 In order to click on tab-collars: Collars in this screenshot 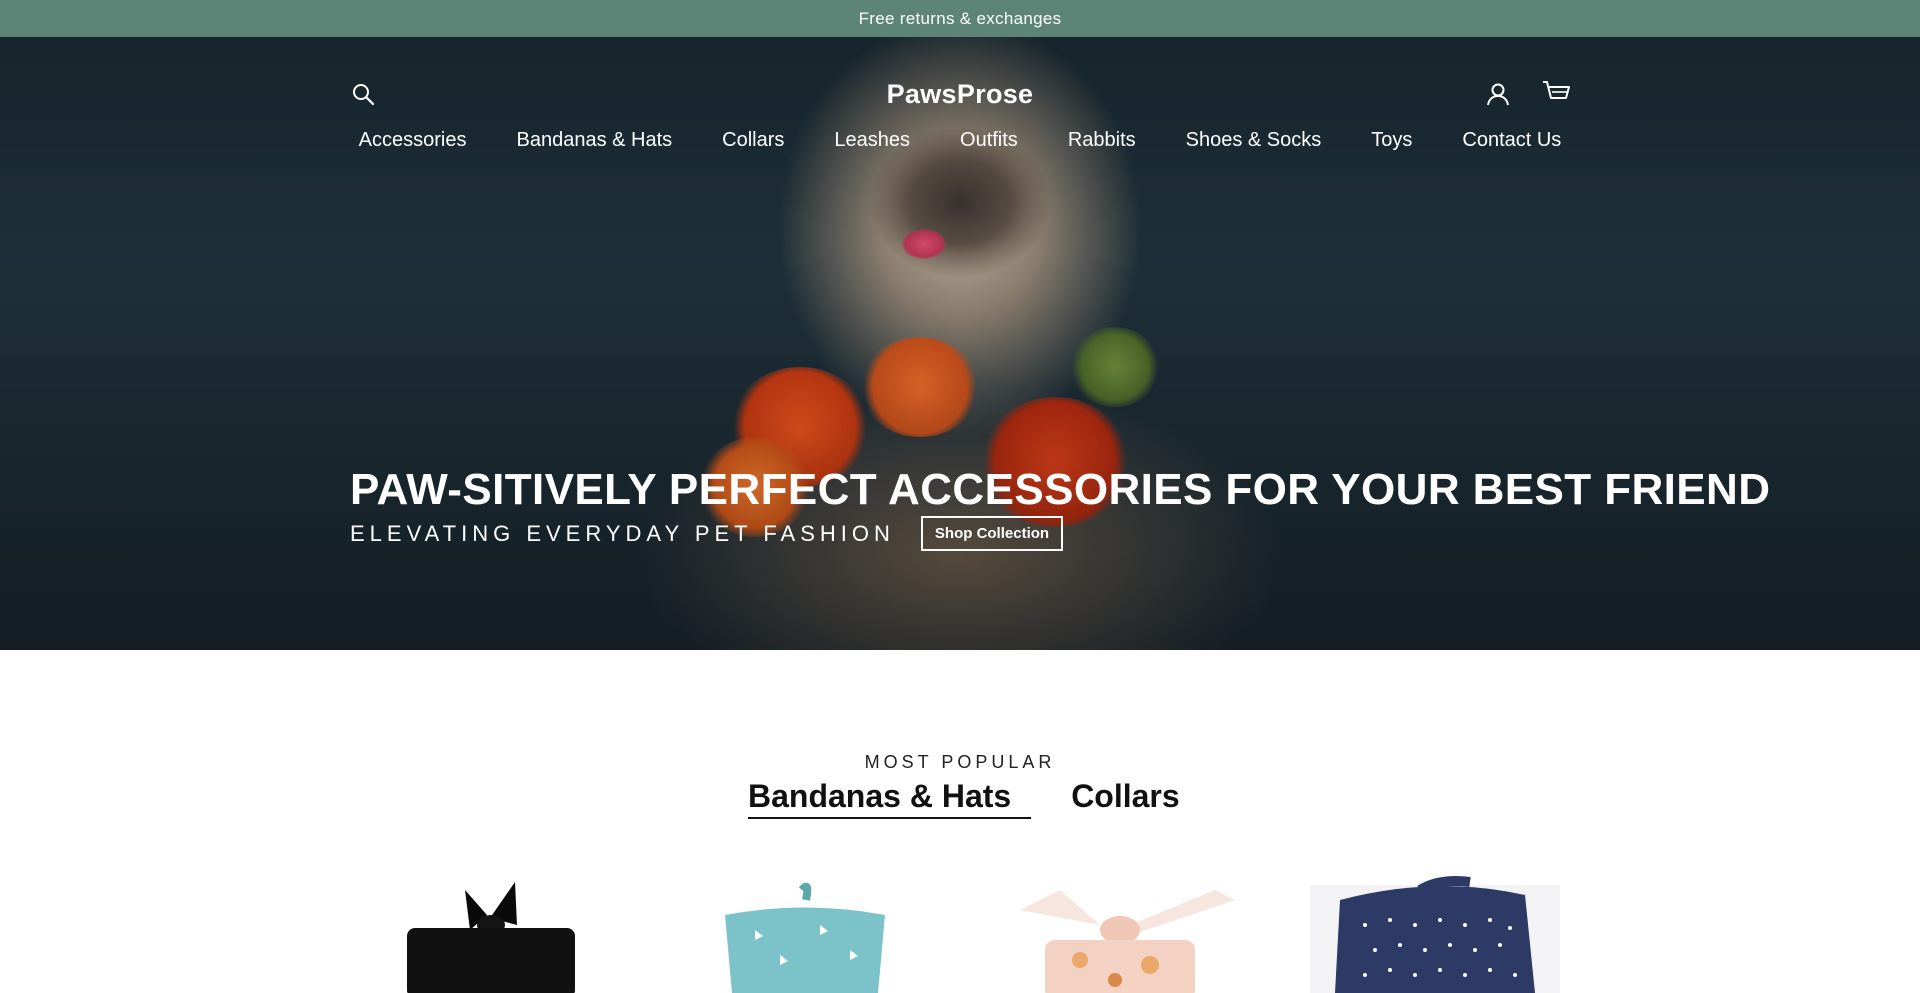, I will do `click(1125, 798)`.